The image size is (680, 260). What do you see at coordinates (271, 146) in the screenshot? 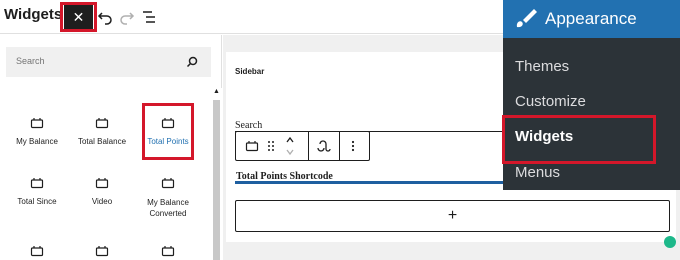
I see `drag-handle-icon` at bounding box center [271, 146].